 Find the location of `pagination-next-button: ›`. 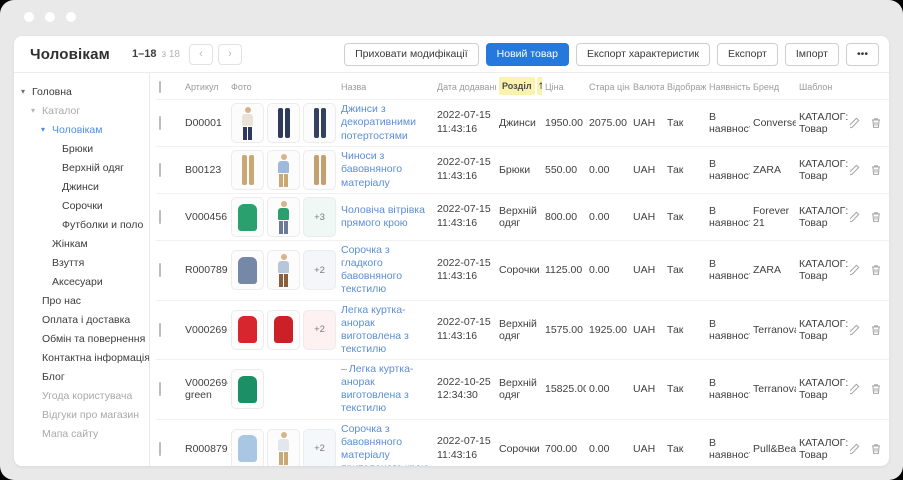

pagination-next-button: › is located at coordinates (229, 54).